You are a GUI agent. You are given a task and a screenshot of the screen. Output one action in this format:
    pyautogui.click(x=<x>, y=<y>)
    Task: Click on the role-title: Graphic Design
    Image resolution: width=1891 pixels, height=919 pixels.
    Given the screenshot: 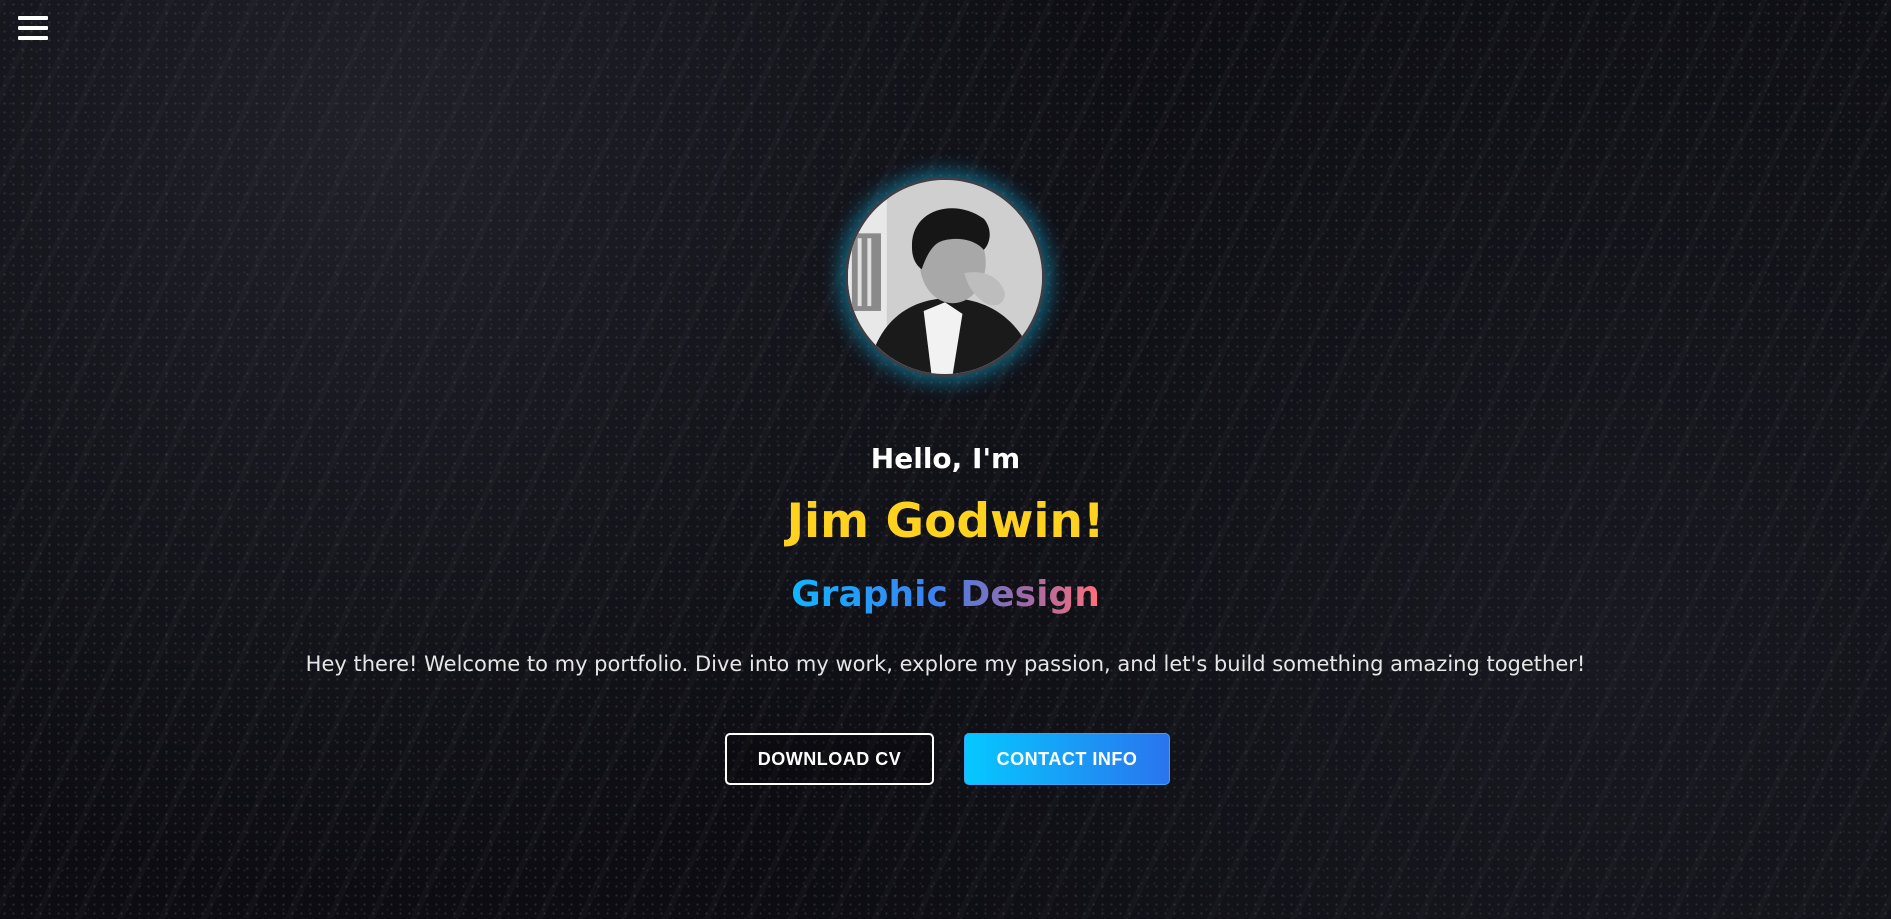 What is the action you would take?
    pyautogui.click(x=945, y=594)
    